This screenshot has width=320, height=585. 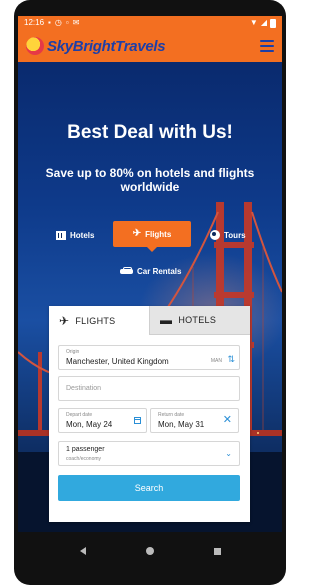 I want to click on car-icon, so click(x=126, y=271).